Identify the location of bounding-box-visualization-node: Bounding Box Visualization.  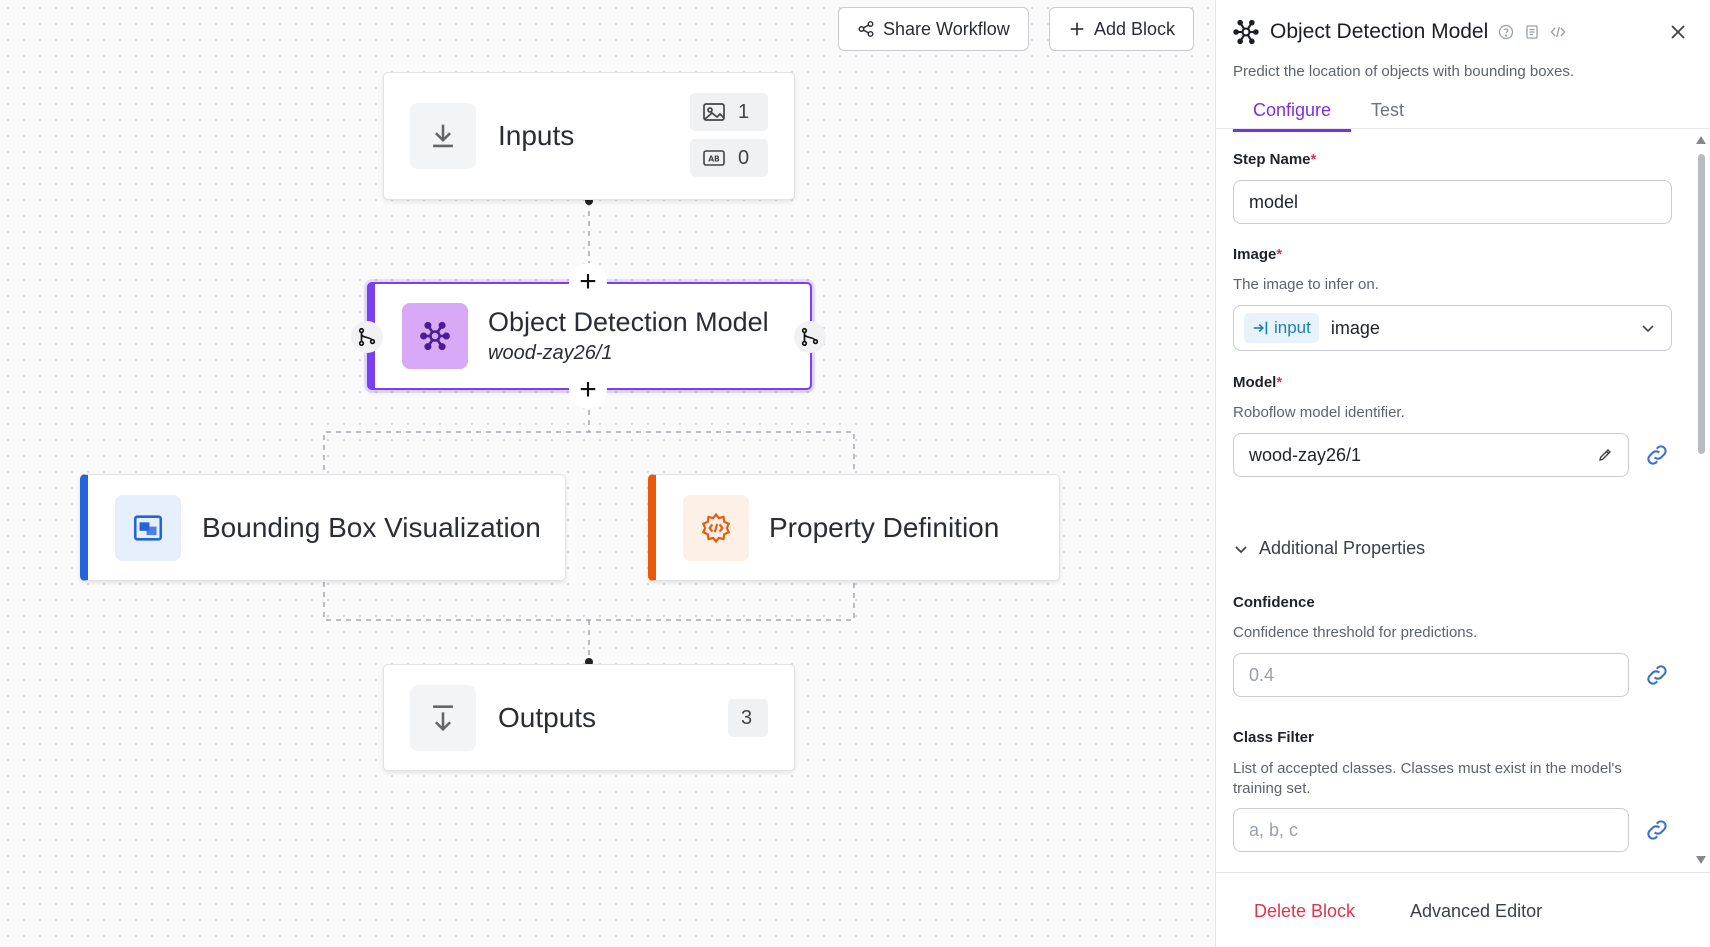
(323, 527).